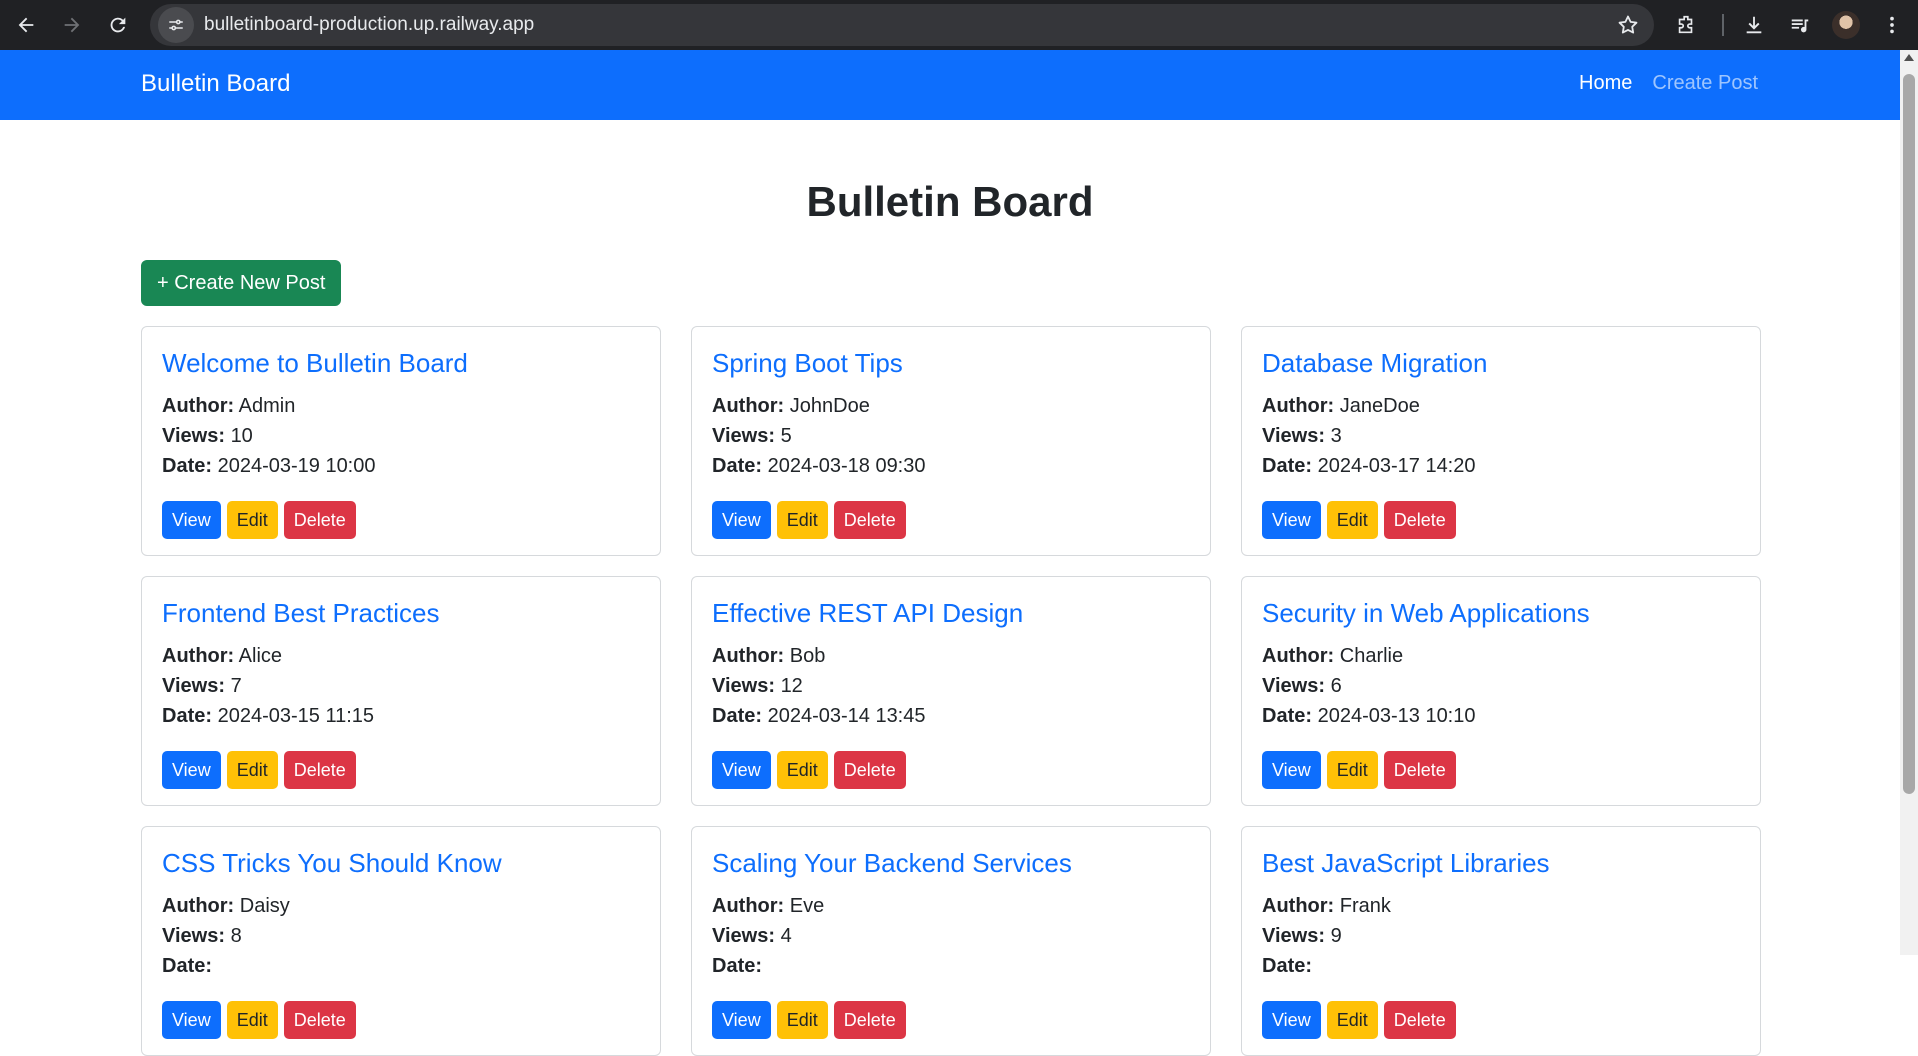 The image size is (1918, 1056). I want to click on navbar-brand: Bulletin Board, so click(215, 84).